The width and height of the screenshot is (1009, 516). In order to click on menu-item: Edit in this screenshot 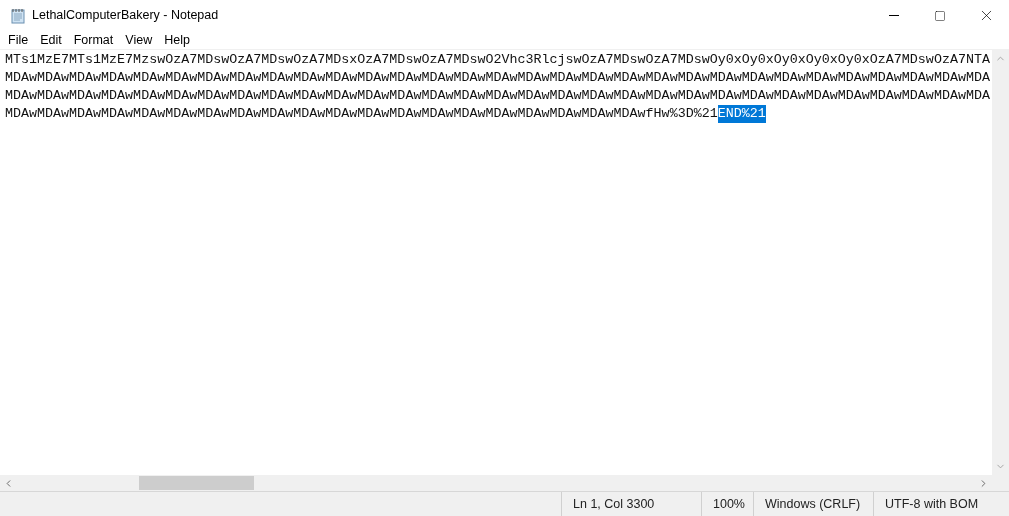, I will do `click(51, 40)`.